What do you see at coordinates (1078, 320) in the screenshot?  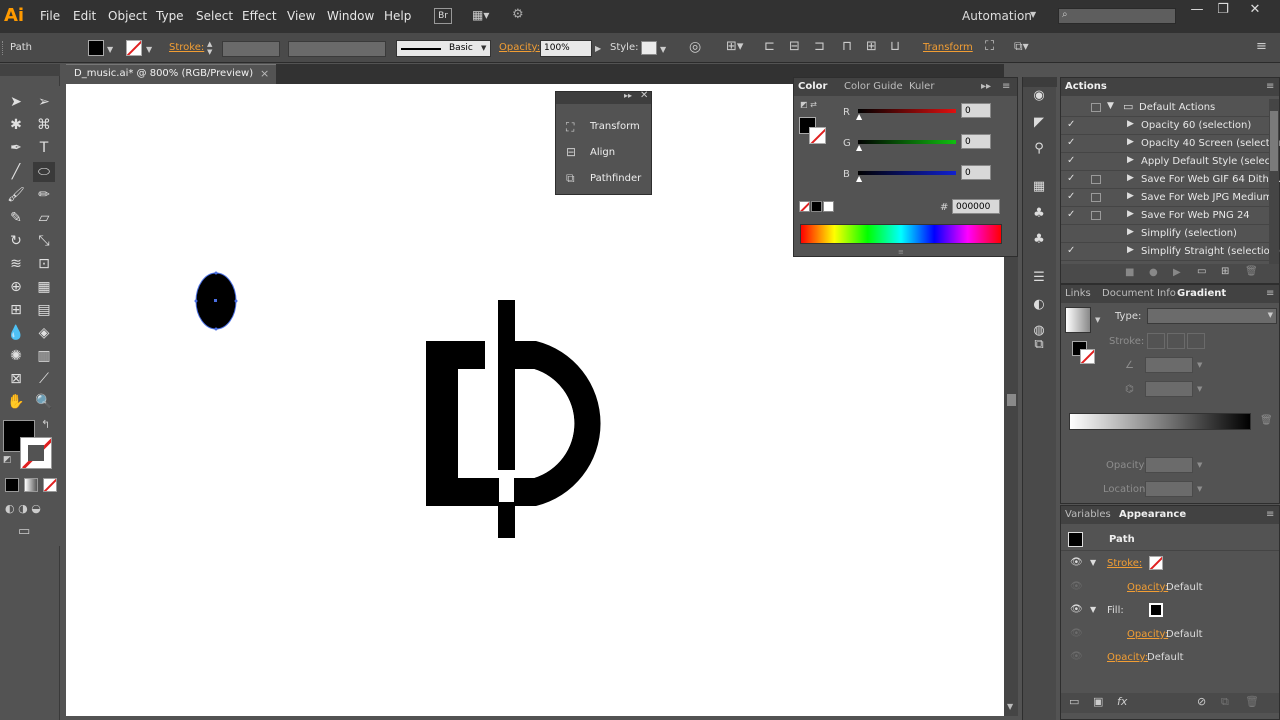 I see `gradient-thumbnail` at bounding box center [1078, 320].